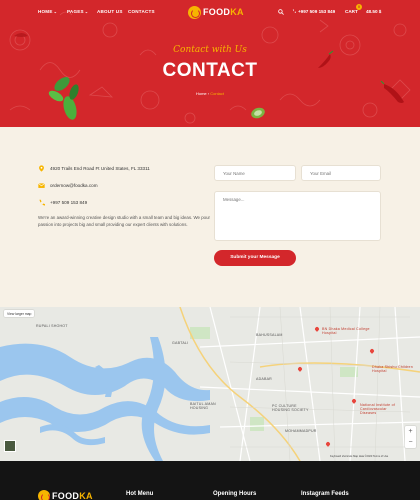 The image size is (420, 500). Describe the element at coordinates (410, 431) in the screenshot. I see `zoom-in-button: +` at that location.